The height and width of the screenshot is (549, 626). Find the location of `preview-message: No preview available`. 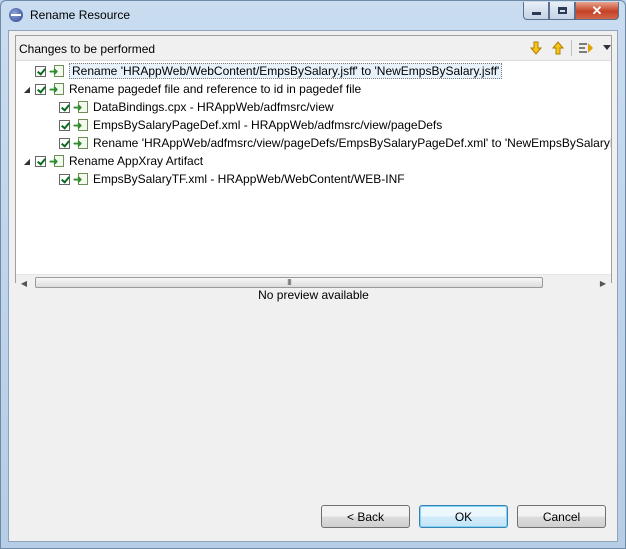

preview-message: No preview available is located at coordinates (313, 295).